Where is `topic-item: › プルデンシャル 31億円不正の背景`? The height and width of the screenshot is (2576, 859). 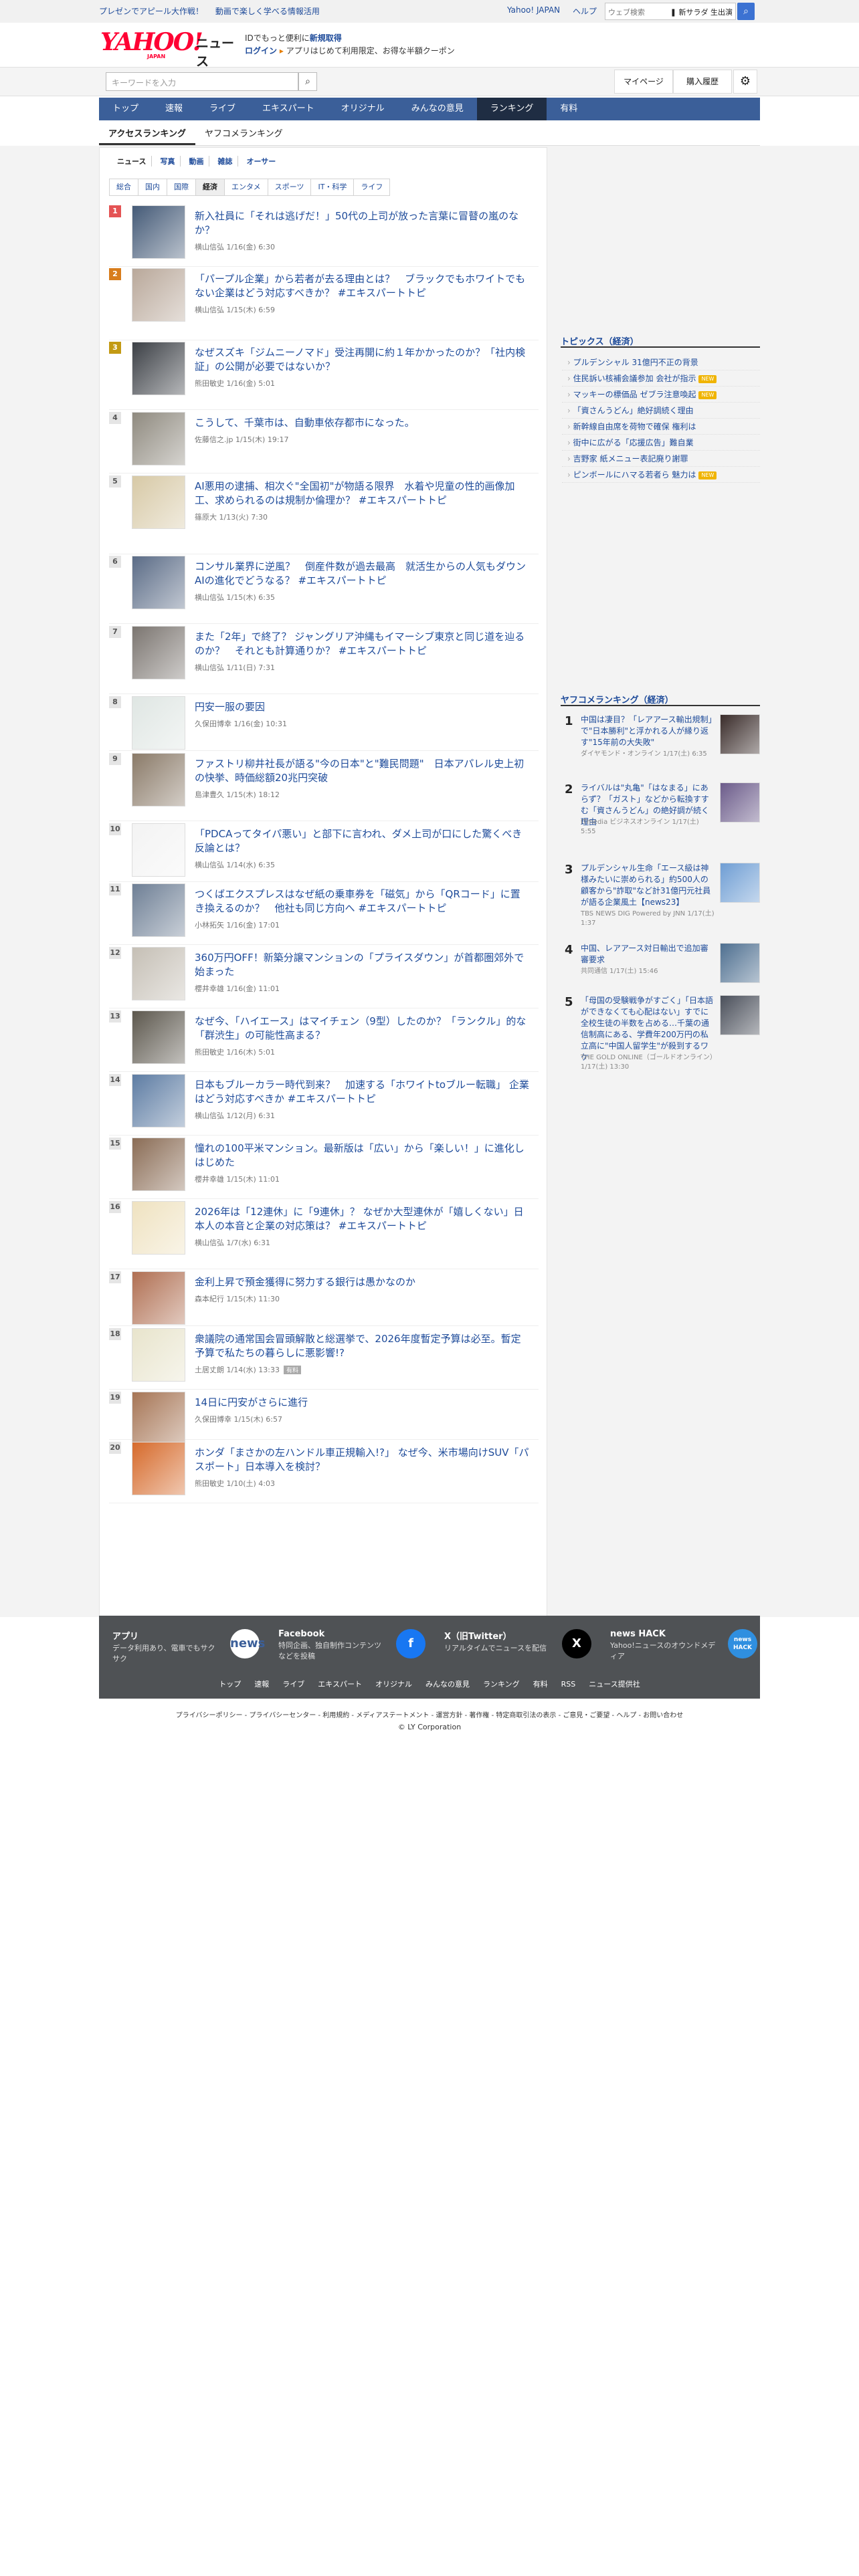 topic-item: › プルデンシャル 31億円不正の背景 is located at coordinates (661, 362).